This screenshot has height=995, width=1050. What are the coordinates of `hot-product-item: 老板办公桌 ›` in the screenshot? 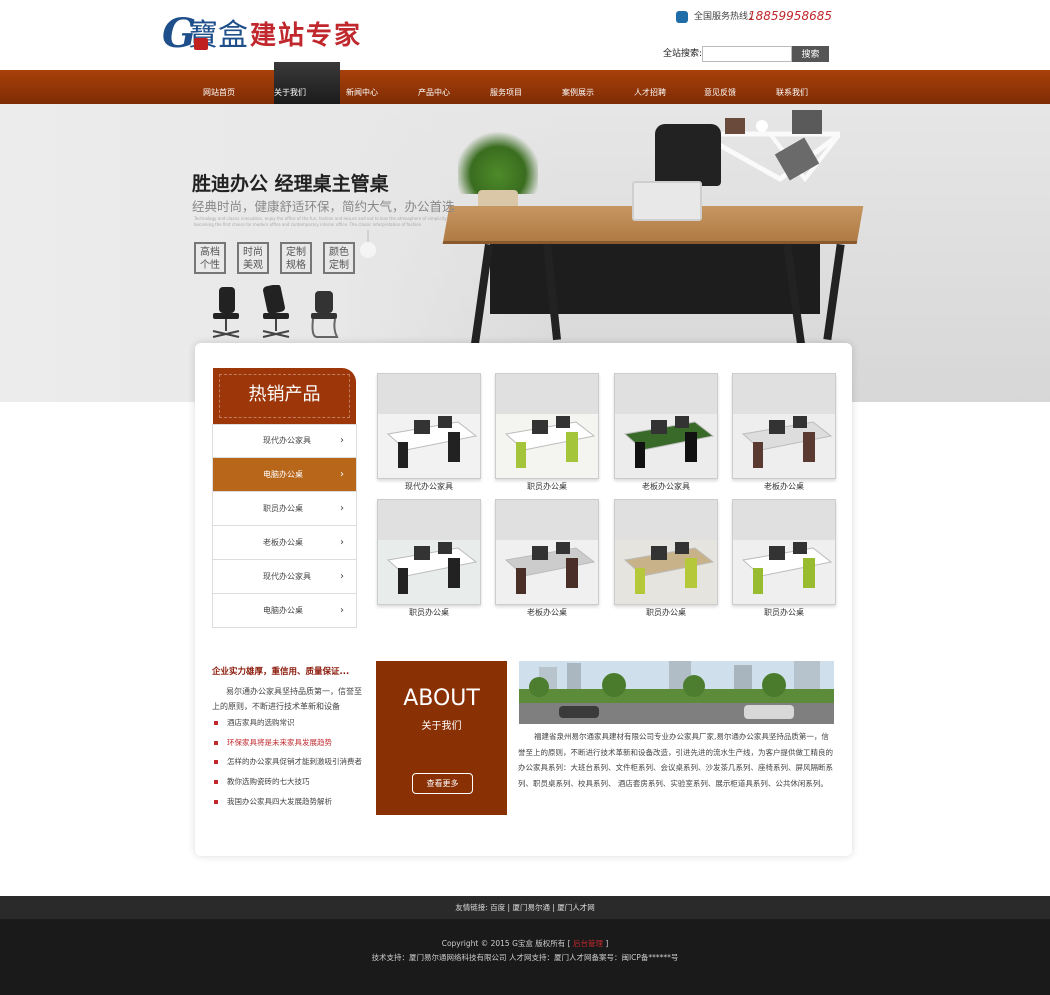 It's located at (284, 543).